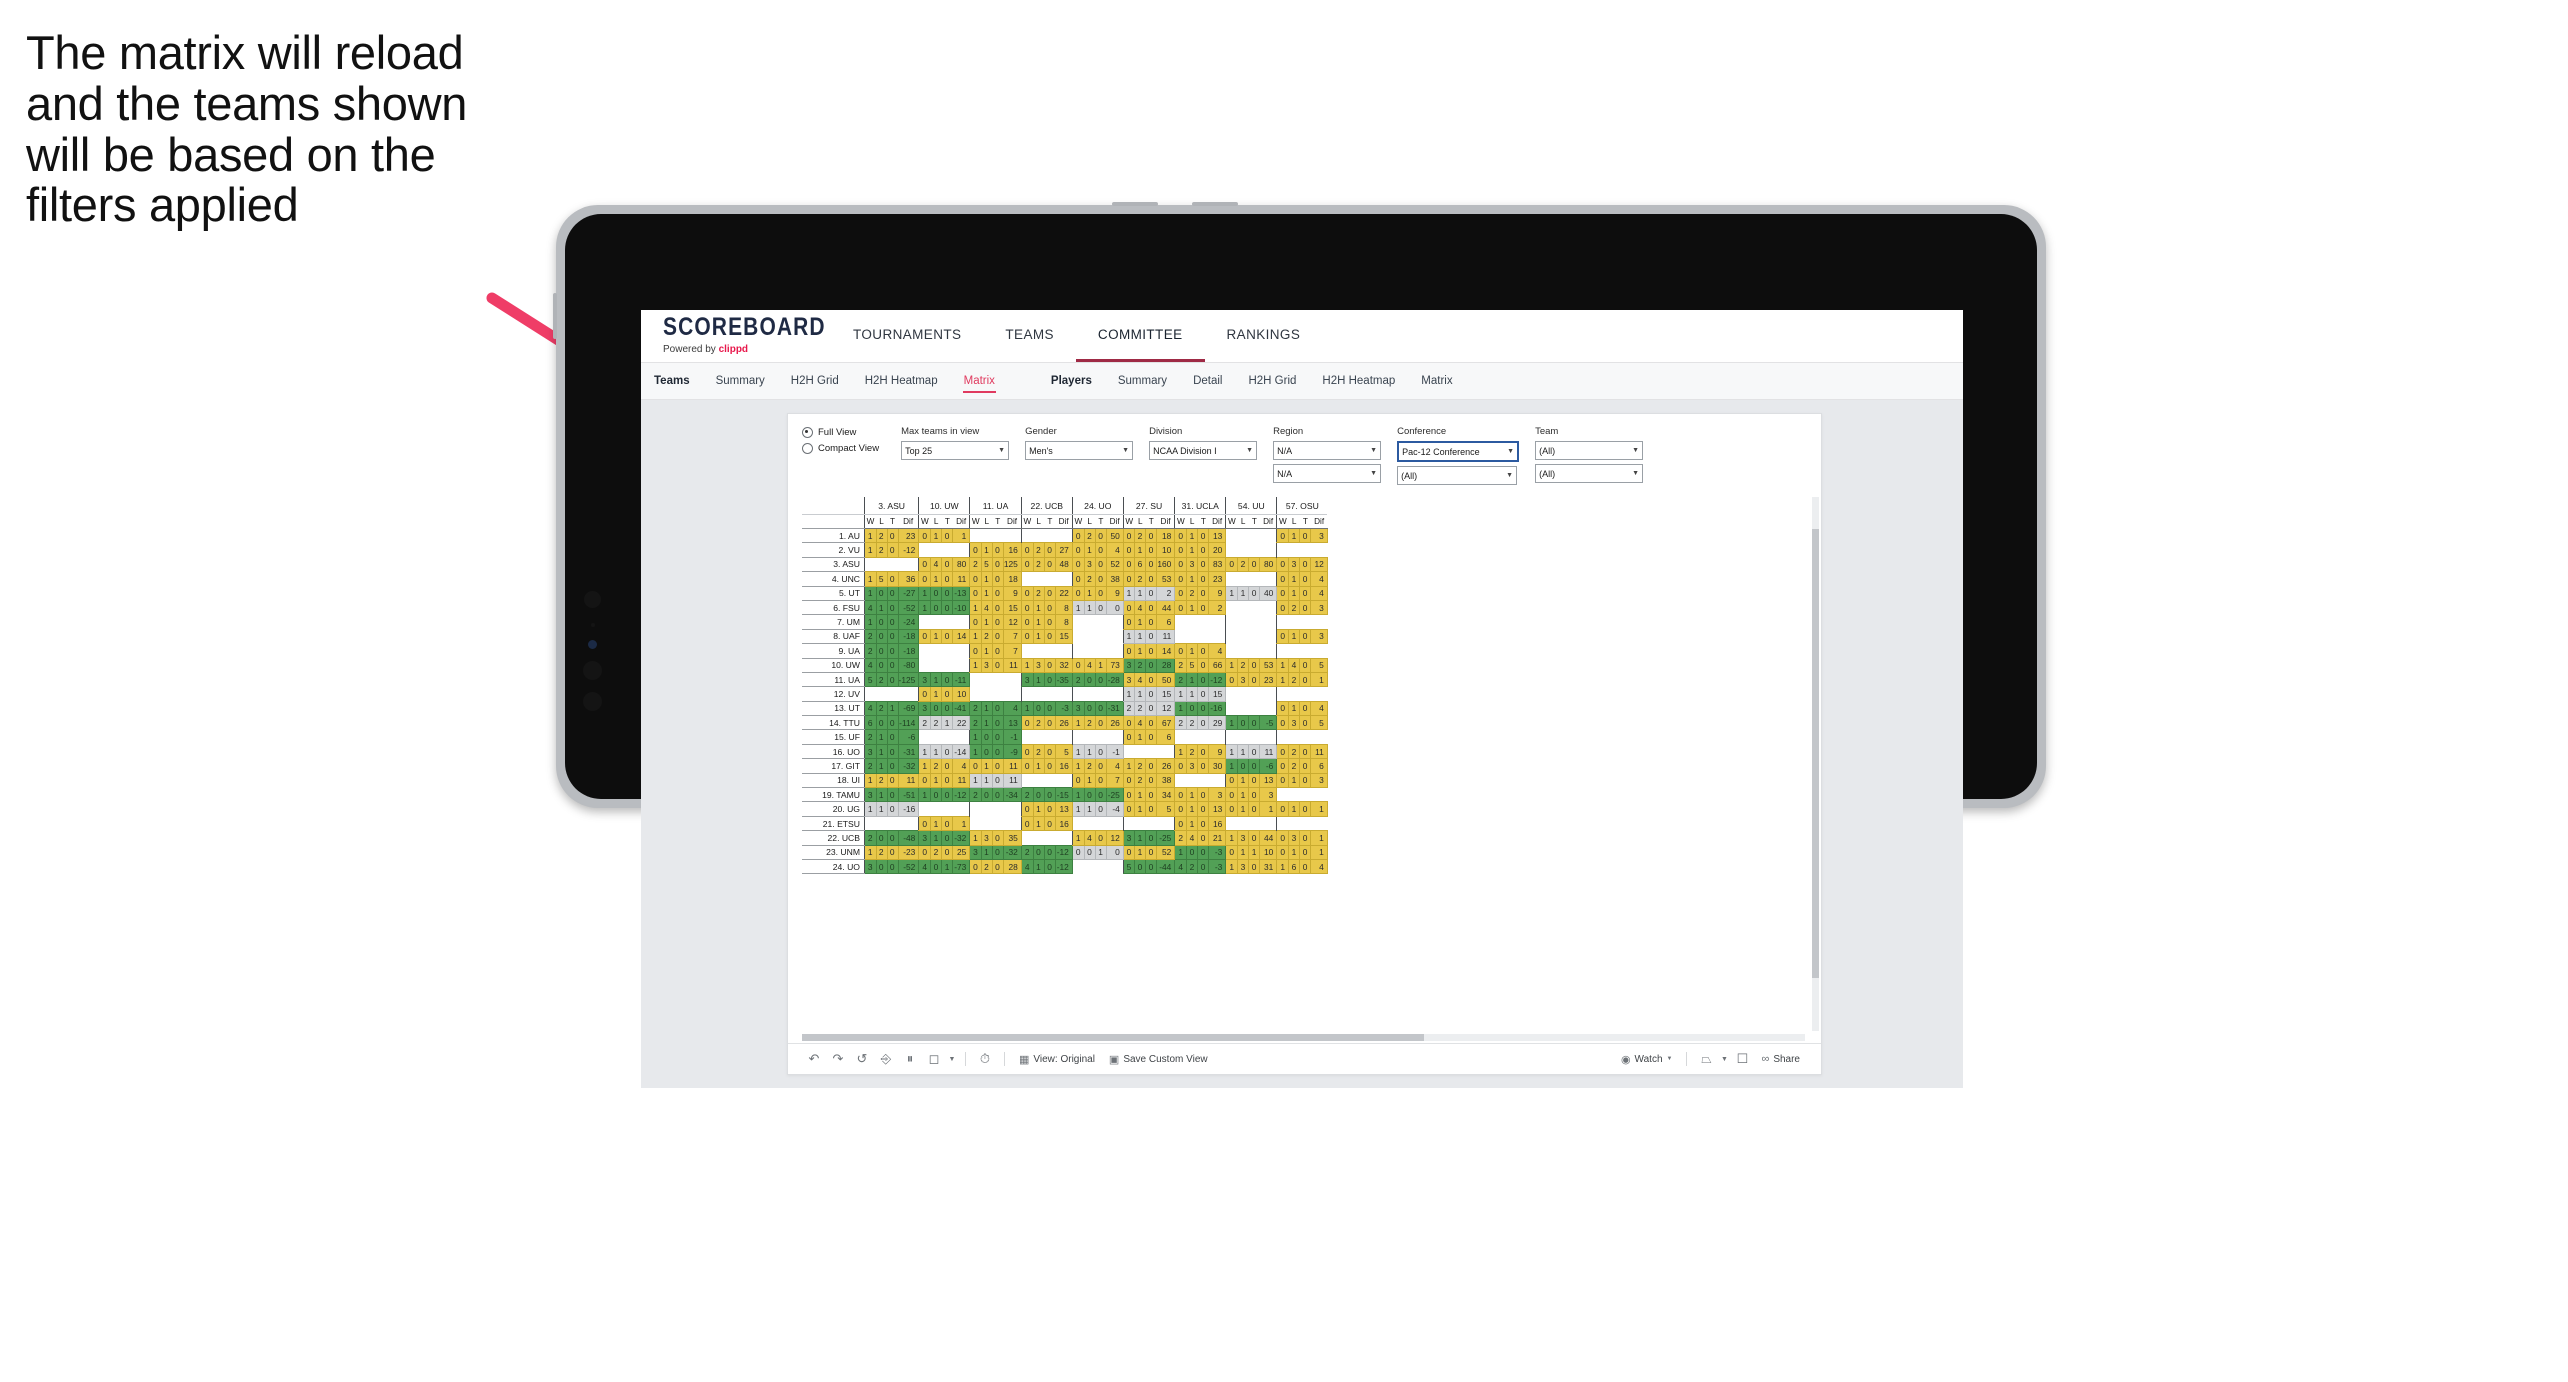 This screenshot has width=2568, height=1382. What do you see at coordinates (1012, 636) in the screenshot?
I see `matrix-cell: 7` at bounding box center [1012, 636].